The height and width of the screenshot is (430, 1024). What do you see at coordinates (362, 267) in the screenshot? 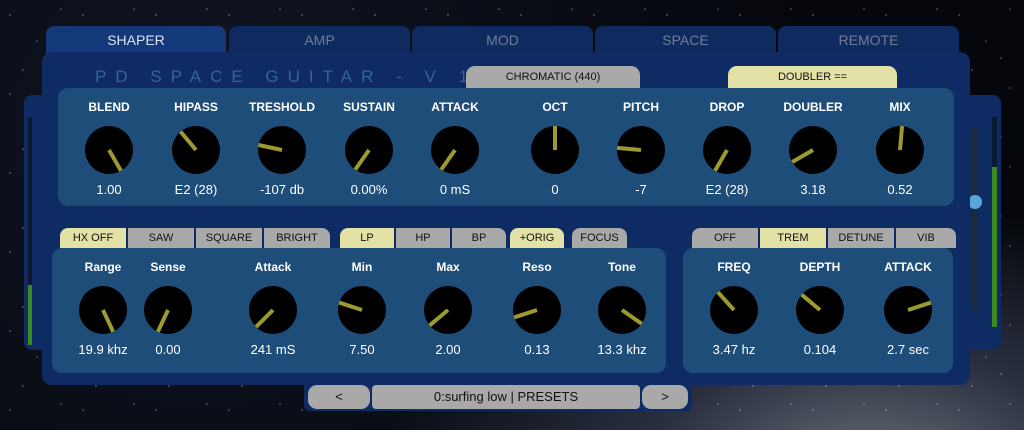
I see `knob-label: Min` at bounding box center [362, 267].